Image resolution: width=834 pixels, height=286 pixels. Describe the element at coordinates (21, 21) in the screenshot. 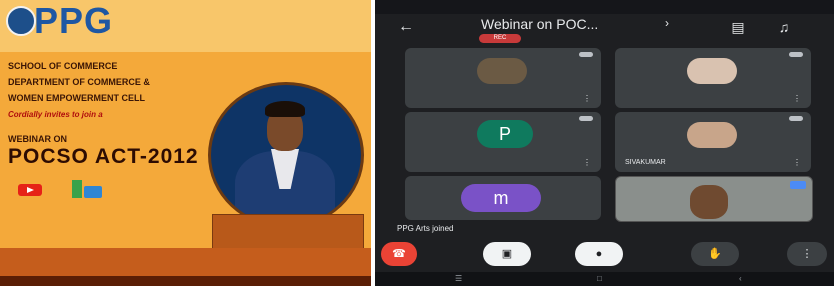

I see `logo-emblem-icon` at that location.